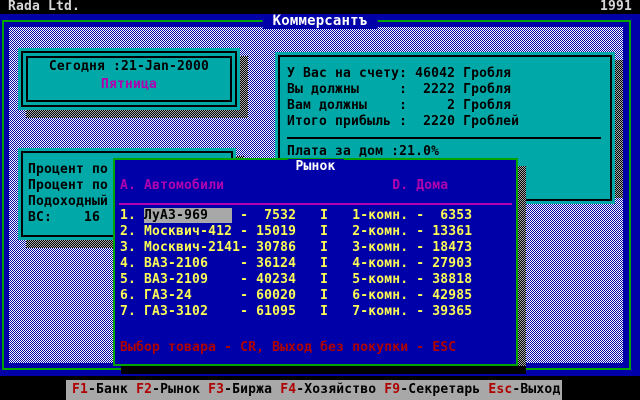 The width and height of the screenshot is (640, 400). Describe the element at coordinates (64, 217) in the screenshot. I see `tax-row: ВС: 16` at that location.